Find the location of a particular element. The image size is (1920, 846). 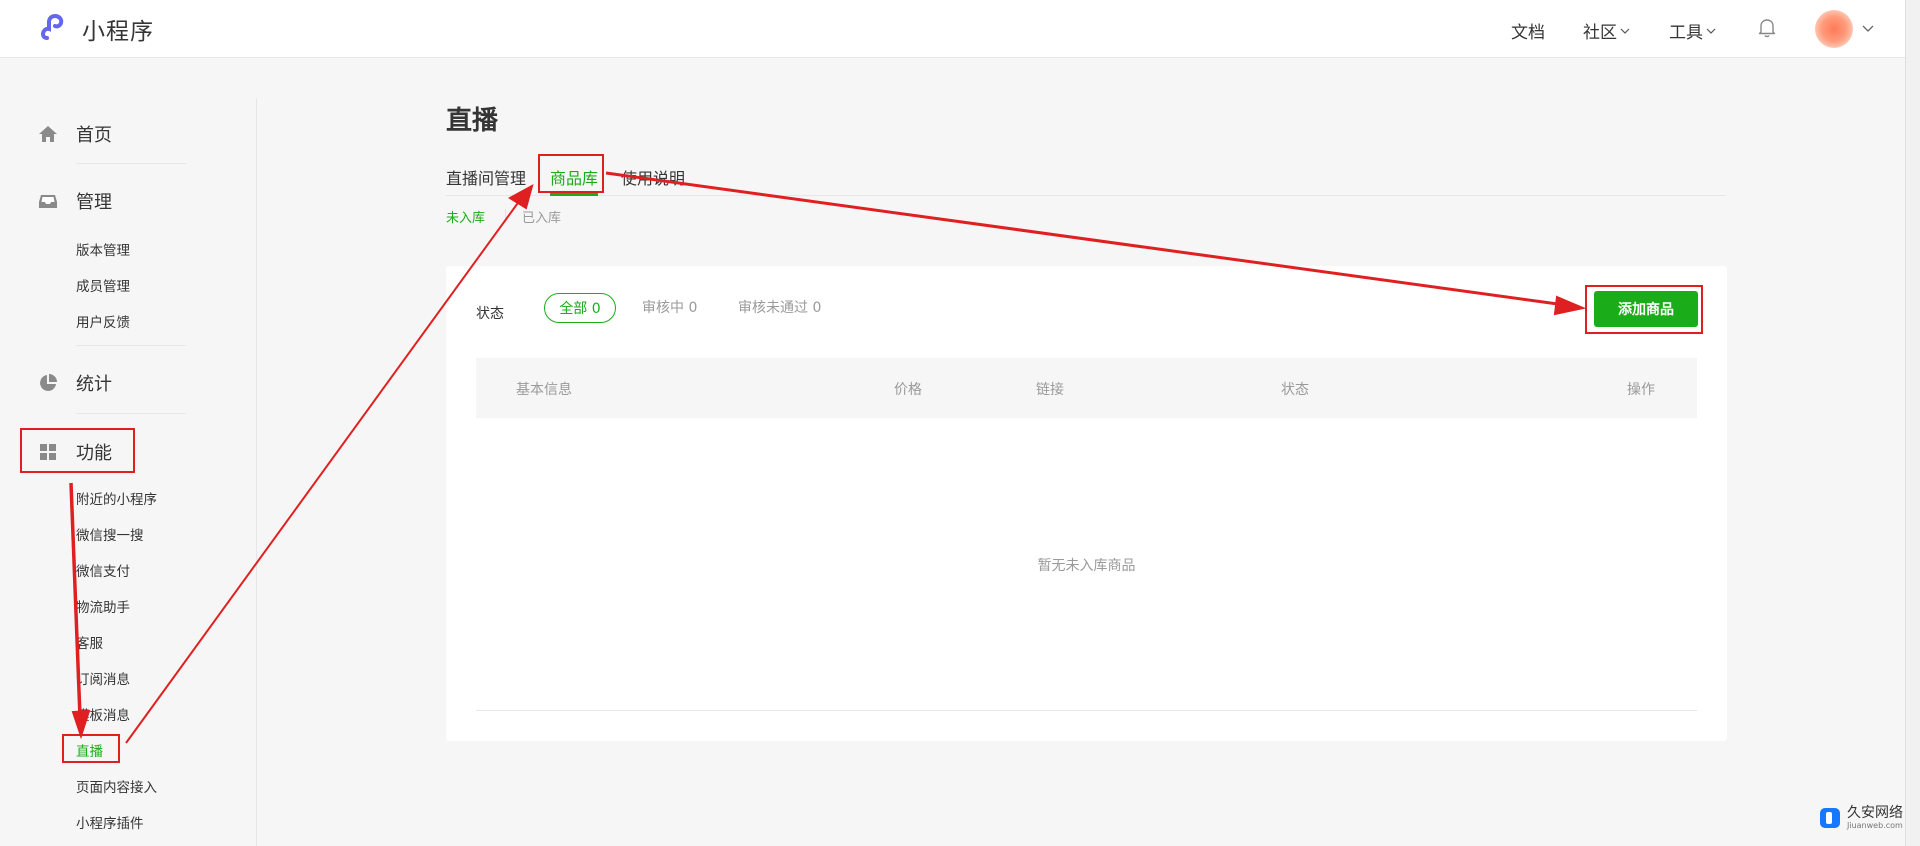

table-empty-message: 暂无未入库商品 is located at coordinates (1086, 566).